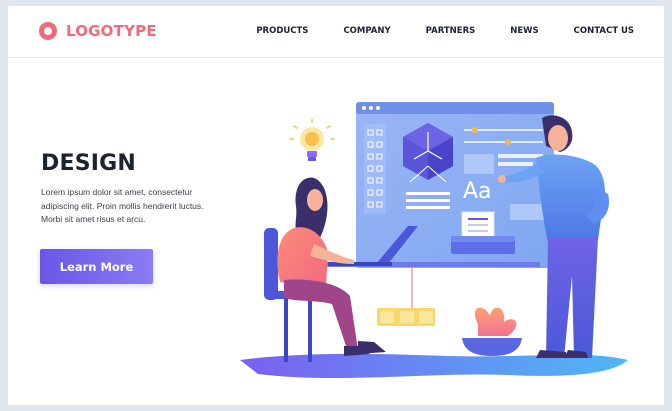  I want to click on plant-icon, so click(492, 331).